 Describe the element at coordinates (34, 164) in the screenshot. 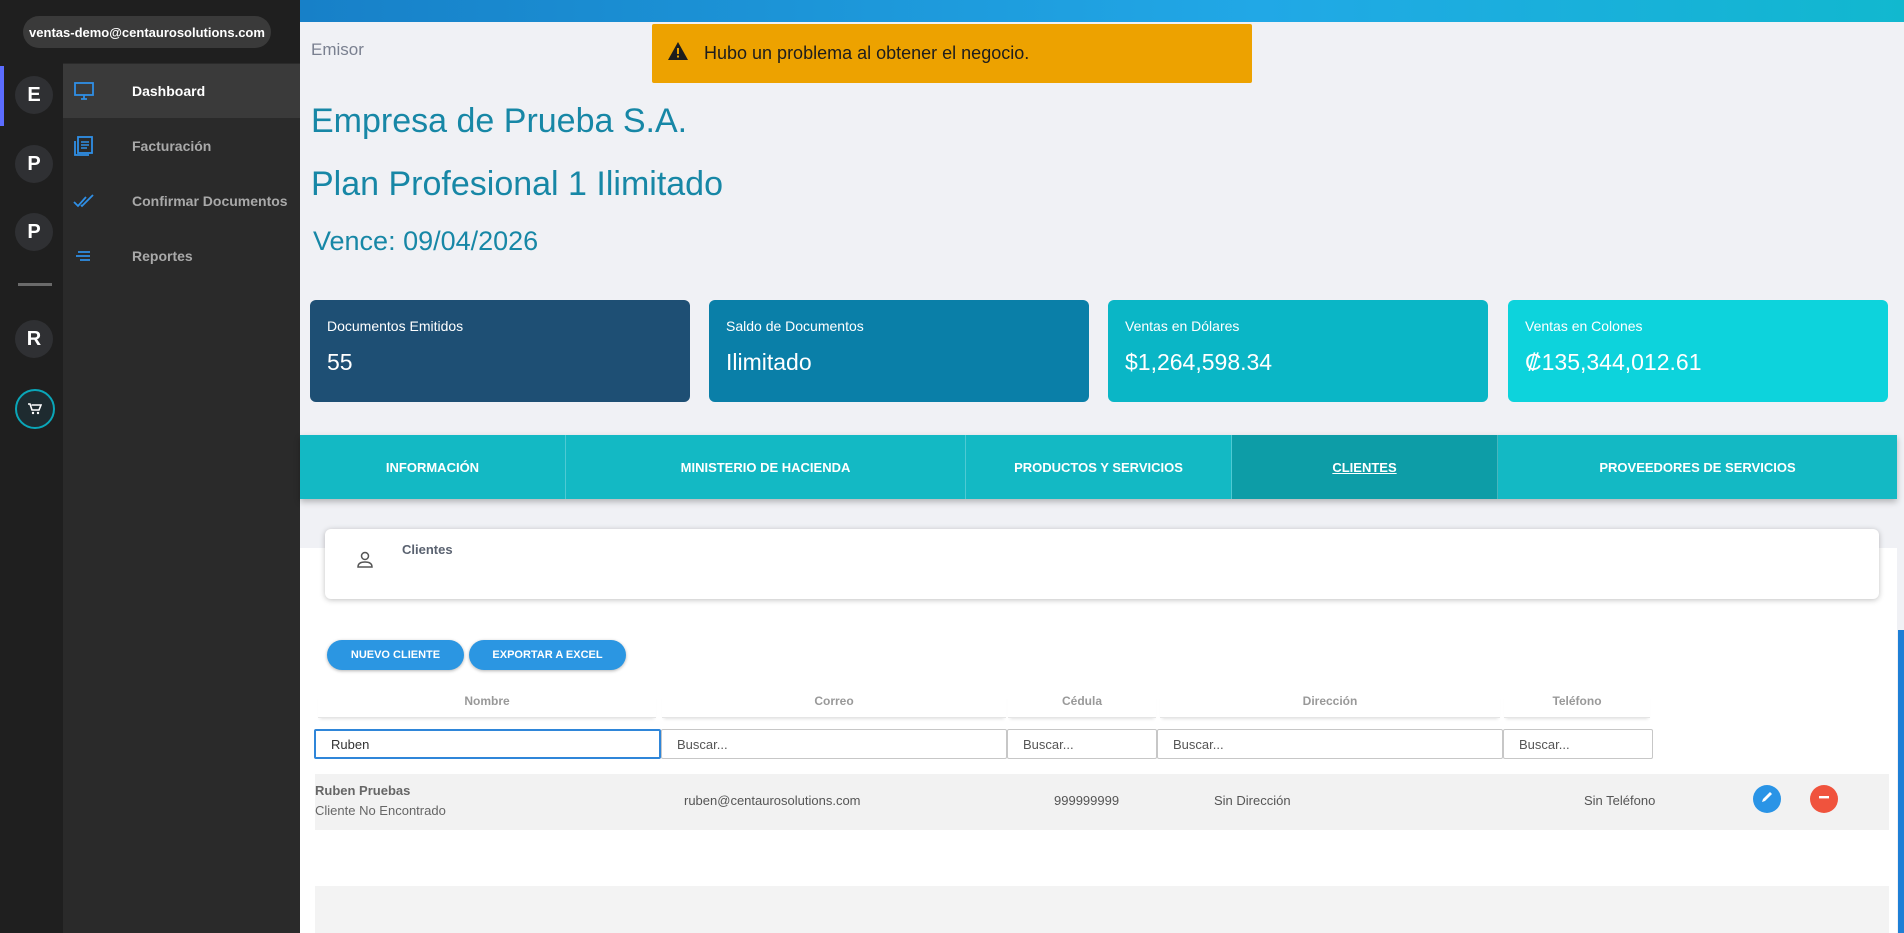

I see `rail-item-p1: P` at that location.